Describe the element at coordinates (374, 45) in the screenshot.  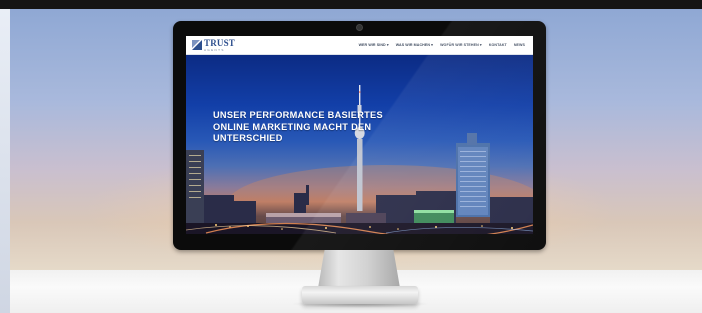
I see `nav-item-wer-wir-sind: WER WIR SIND ▾` at that location.